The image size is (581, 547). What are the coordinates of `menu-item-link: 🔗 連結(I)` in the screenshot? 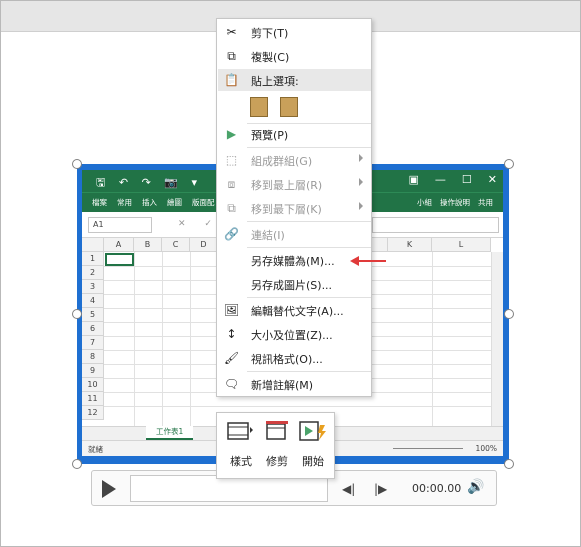 It's located at (254, 234).